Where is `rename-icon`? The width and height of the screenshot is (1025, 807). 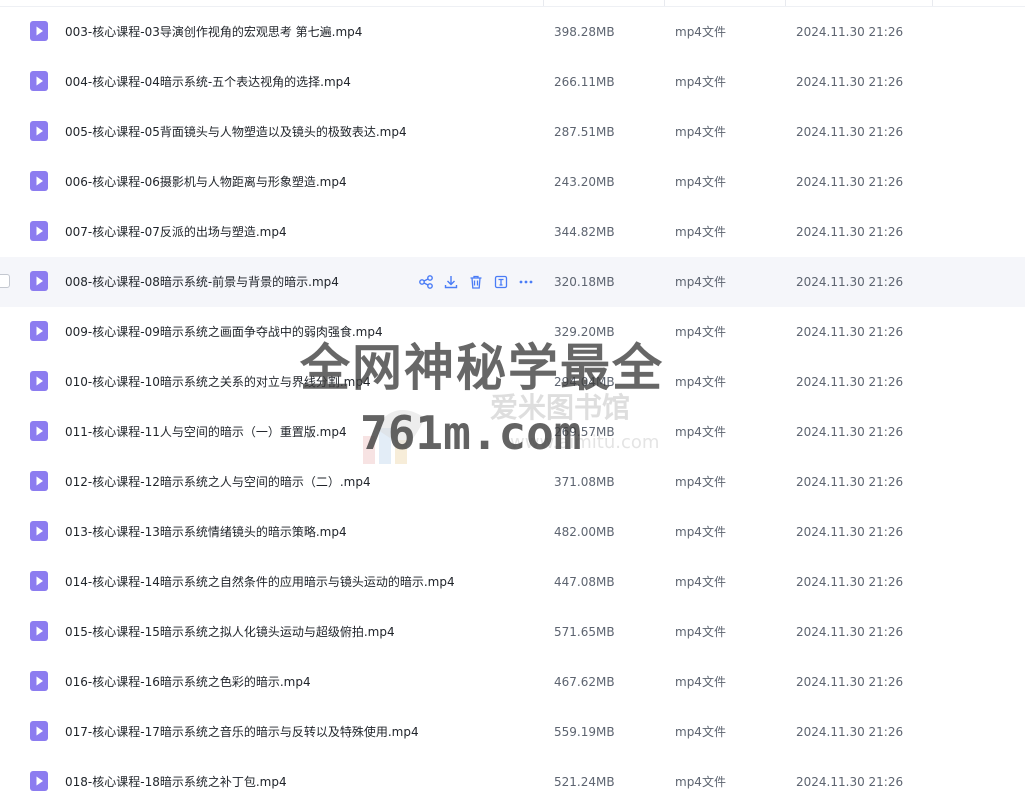 rename-icon is located at coordinates (501, 282).